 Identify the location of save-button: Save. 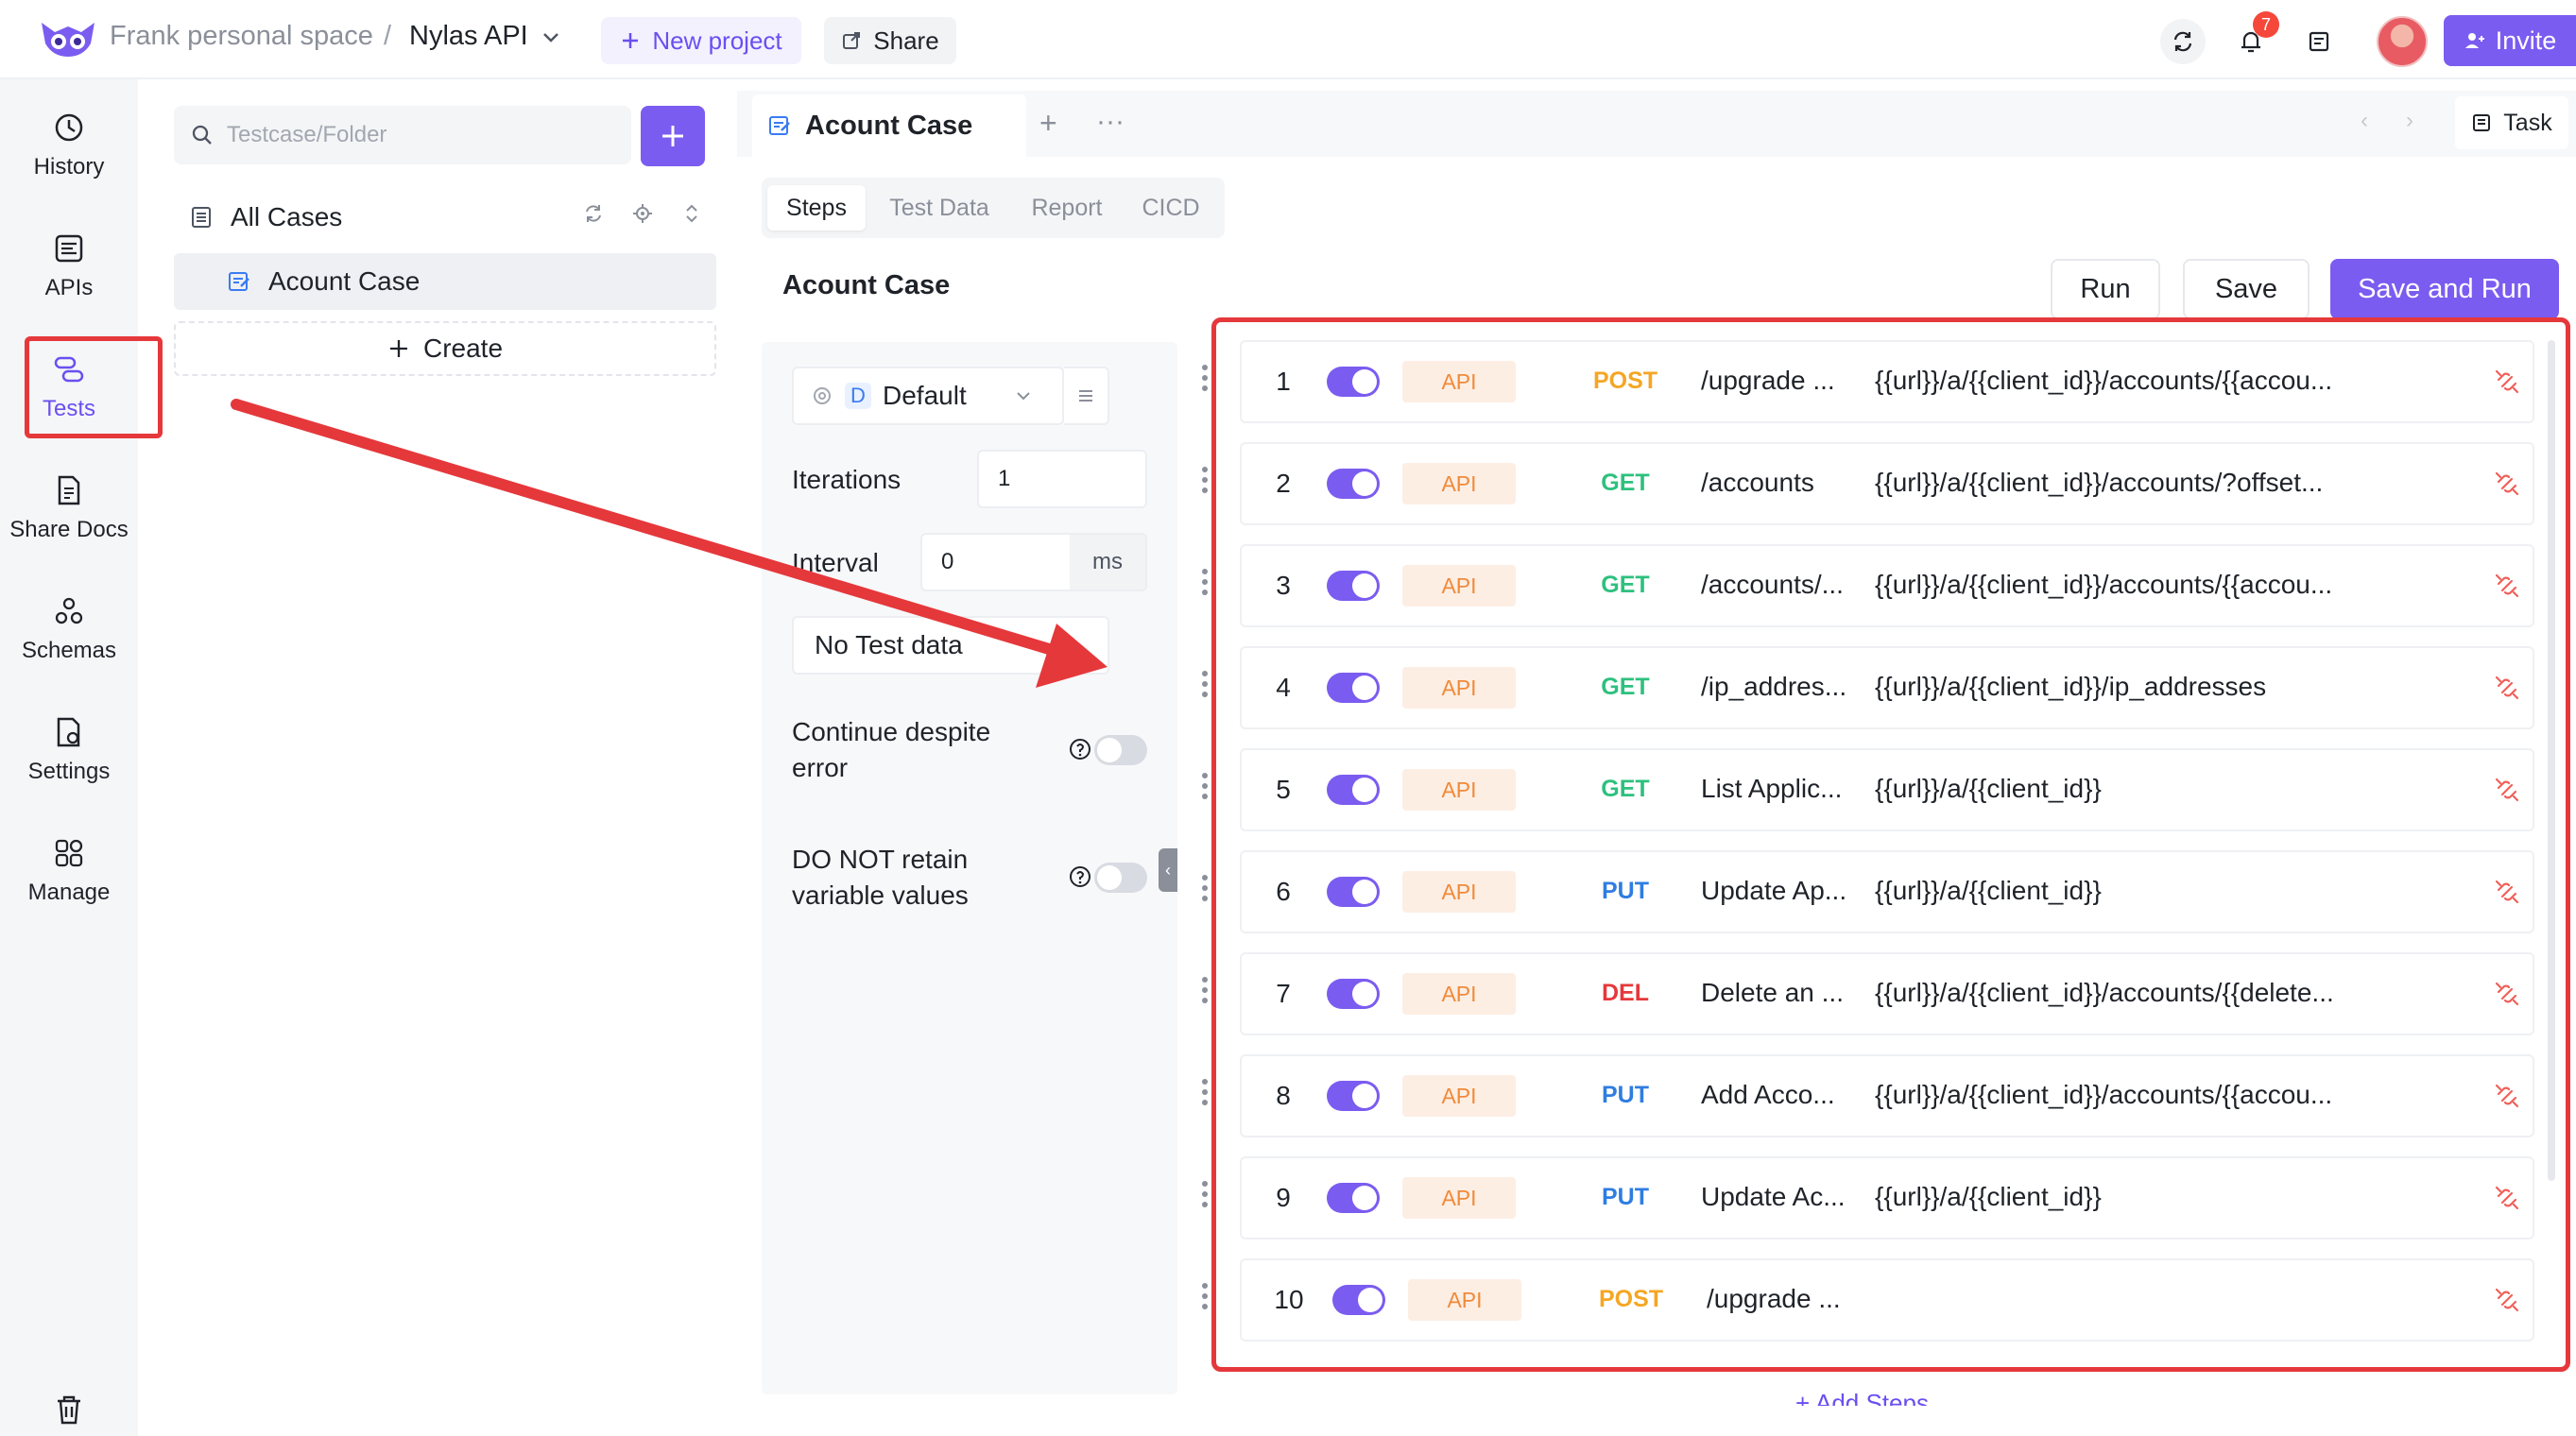
(2246, 289).